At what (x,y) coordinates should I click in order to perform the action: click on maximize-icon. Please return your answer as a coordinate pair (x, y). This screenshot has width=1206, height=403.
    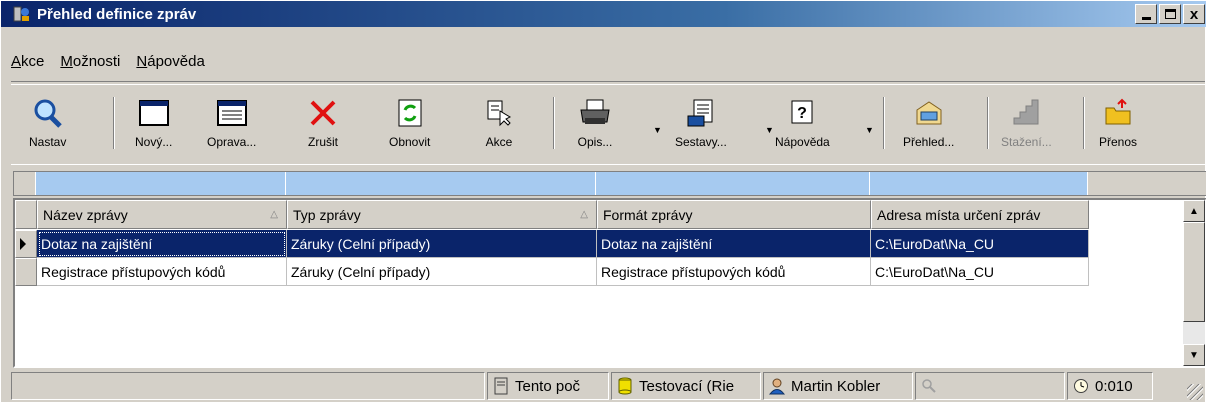
    Looking at the image, I should click on (1170, 14).